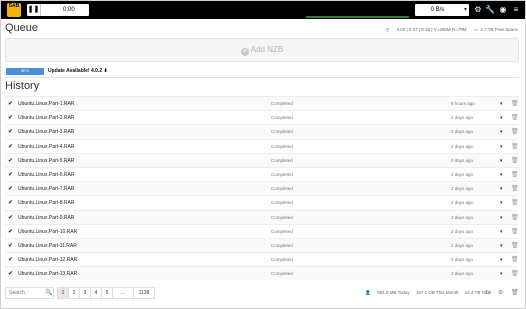  I want to click on wrench-icon: 🔧, so click(490, 10).